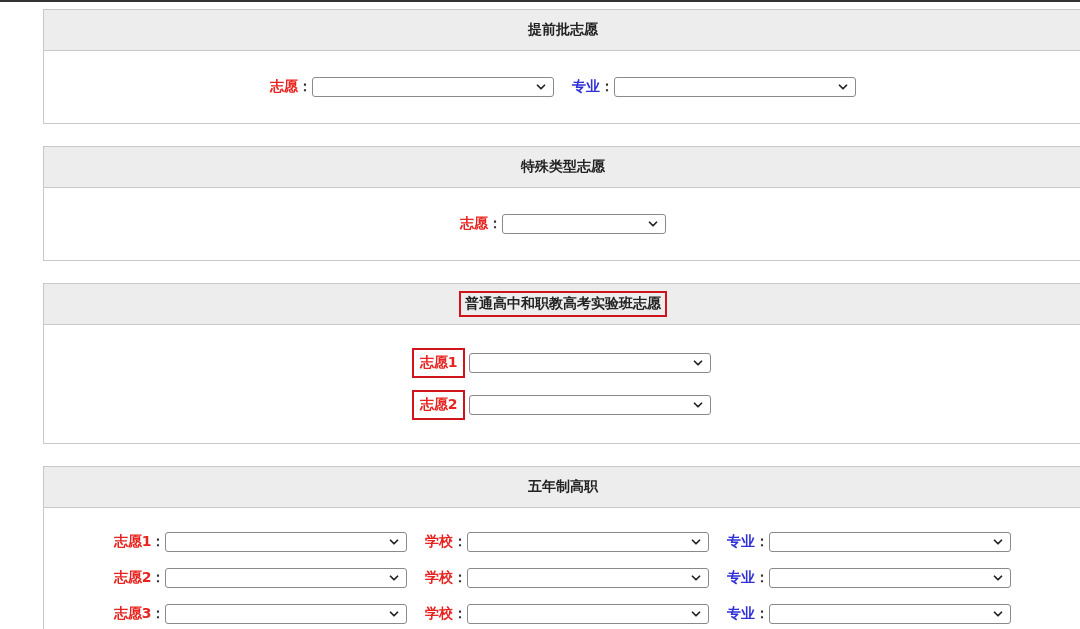 Image resolution: width=1080 pixels, height=629 pixels. What do you see at coordinates (132, 614) in the screenshot?
I see `field-label: 志愿3` at bounding box center [132, 614].